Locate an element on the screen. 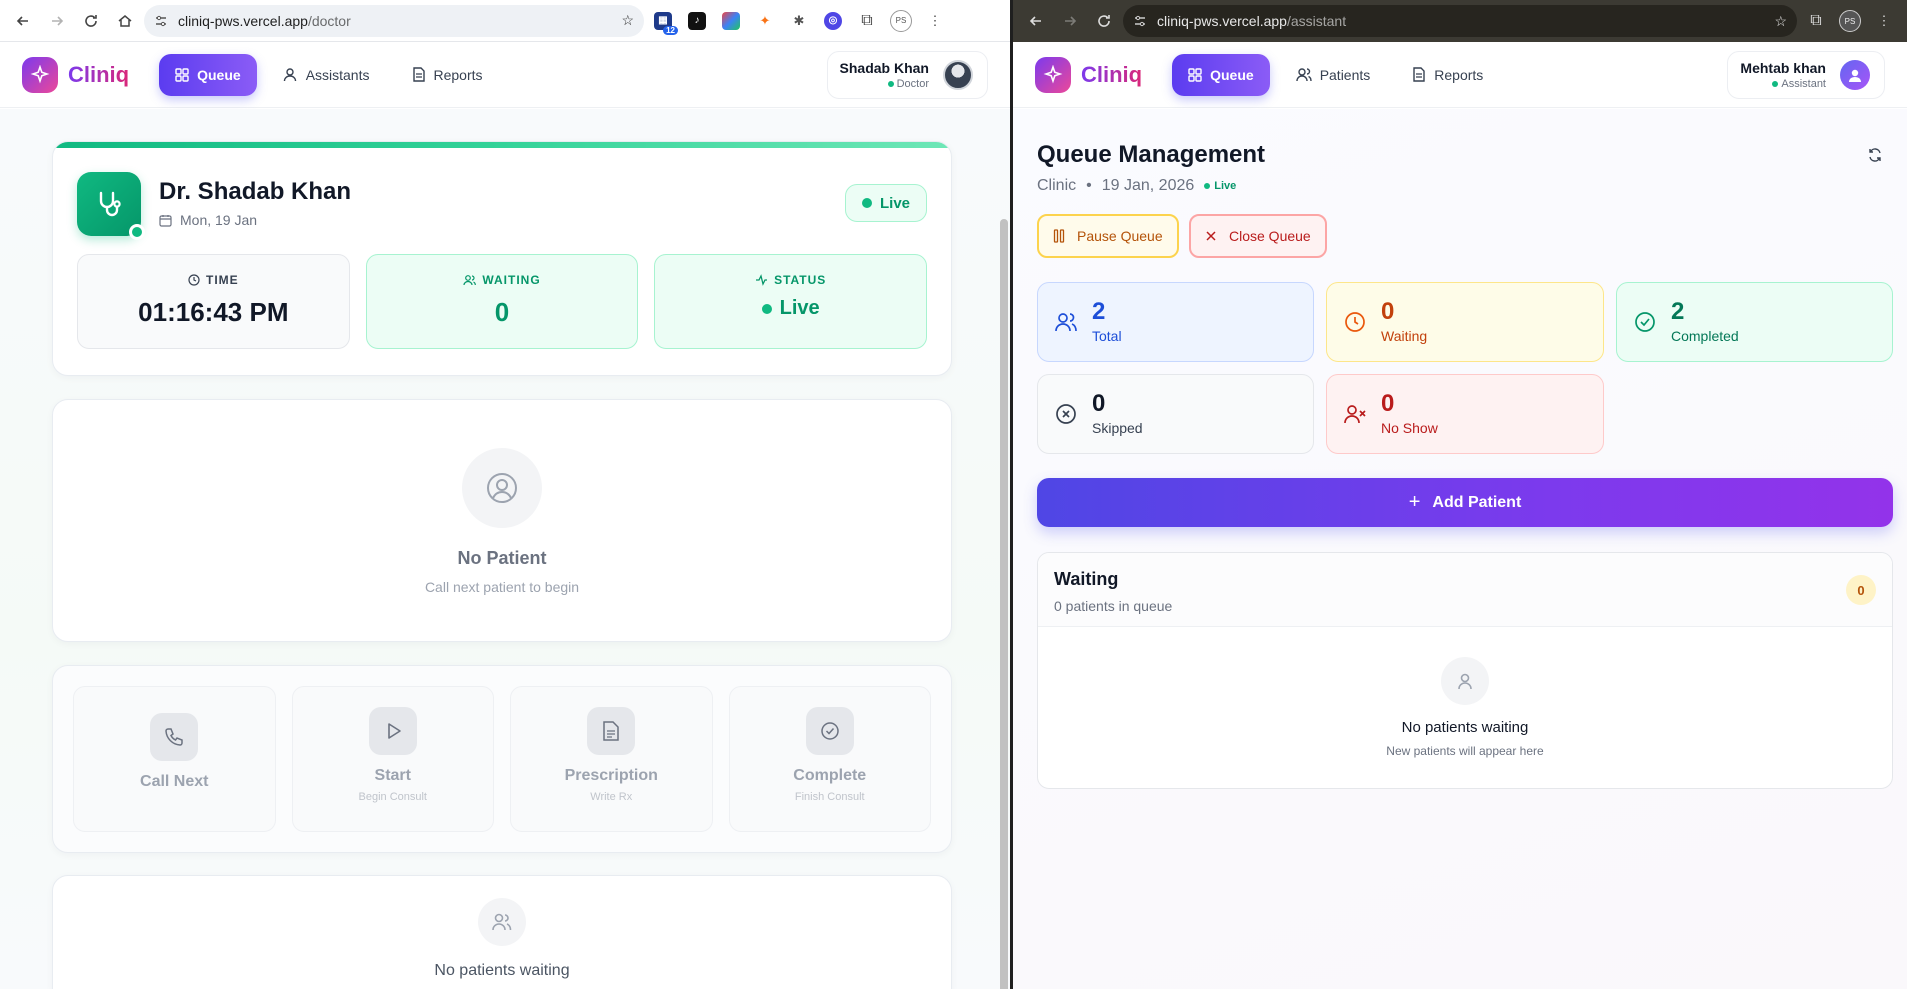 The image size is (1907, 989). doctor-name: Dr. Shadab Khan is located at coordinates (255, 191).